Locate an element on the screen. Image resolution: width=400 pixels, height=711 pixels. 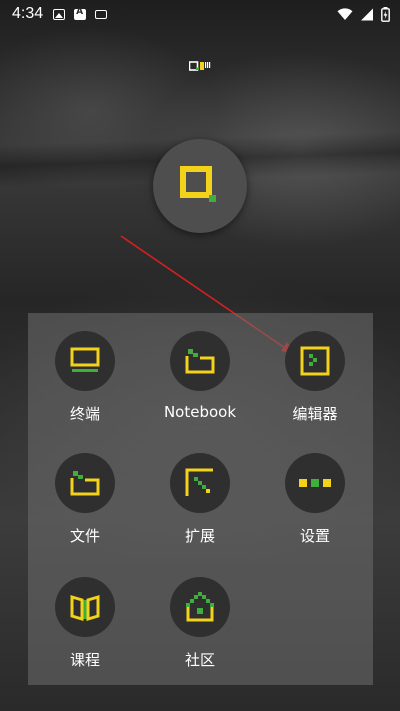
app-label: 扩展 is located at coordinates (199, 536).